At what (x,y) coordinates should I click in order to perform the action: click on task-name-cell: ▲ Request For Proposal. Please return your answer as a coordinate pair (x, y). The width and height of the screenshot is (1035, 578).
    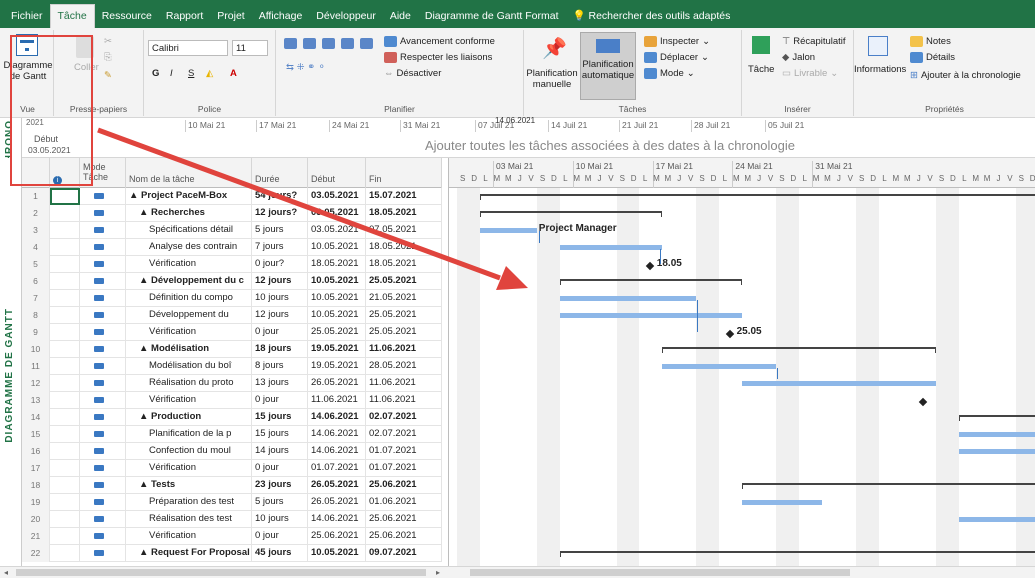
    Looking at the image, I should click on (189, 553).